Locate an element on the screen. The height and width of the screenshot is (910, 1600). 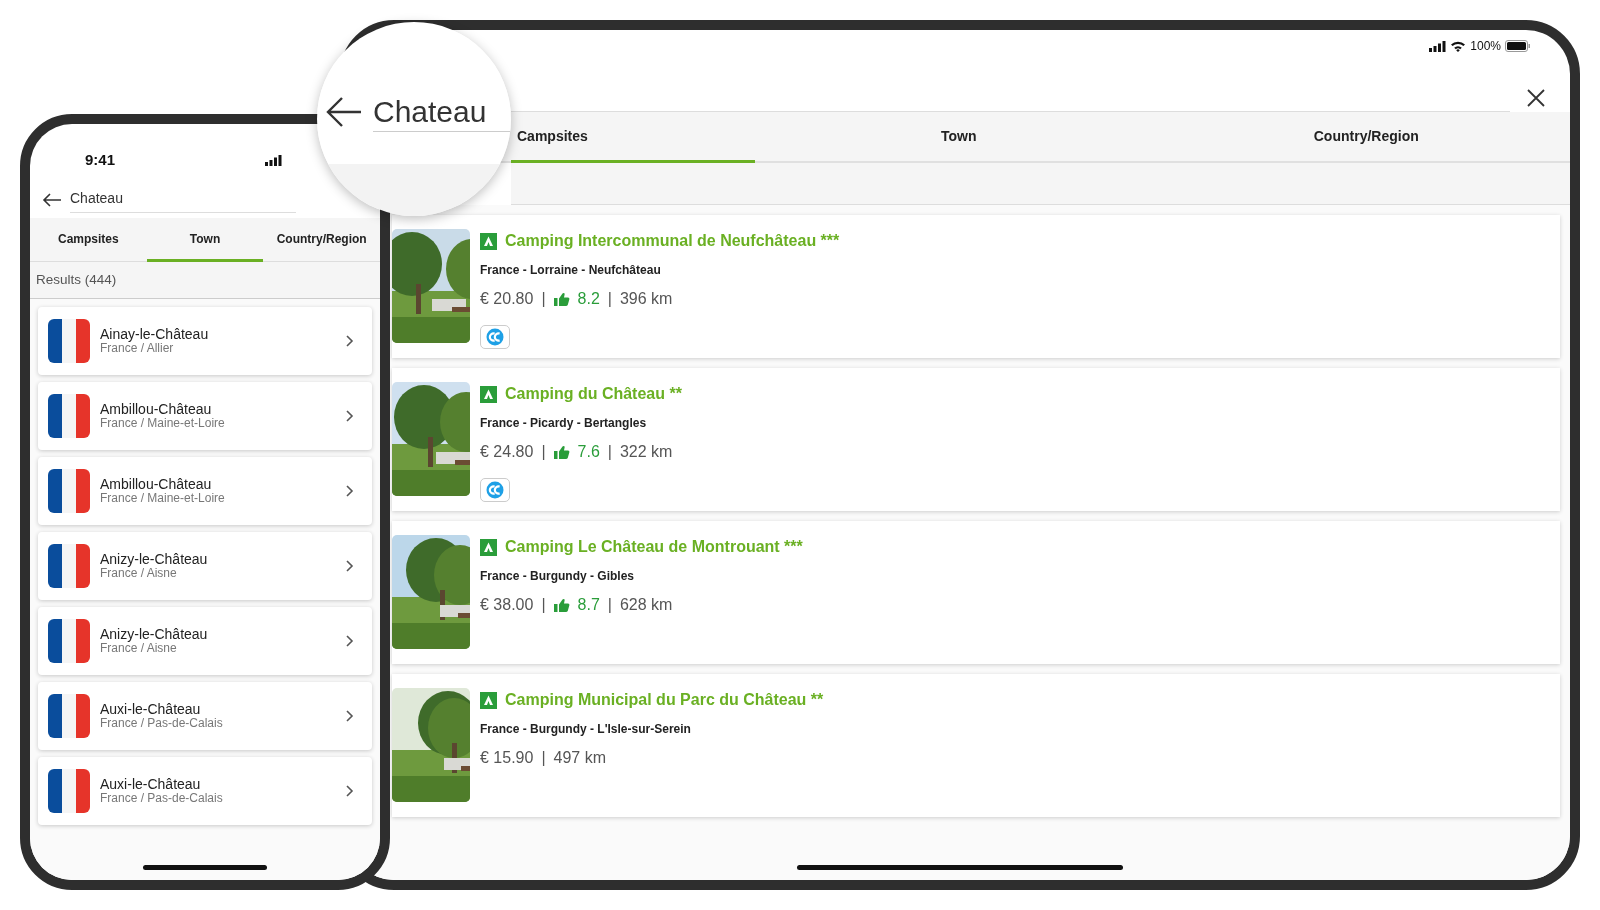
campsite-location: France - Picardy - Bertangles is located at coordinates (564, 423).